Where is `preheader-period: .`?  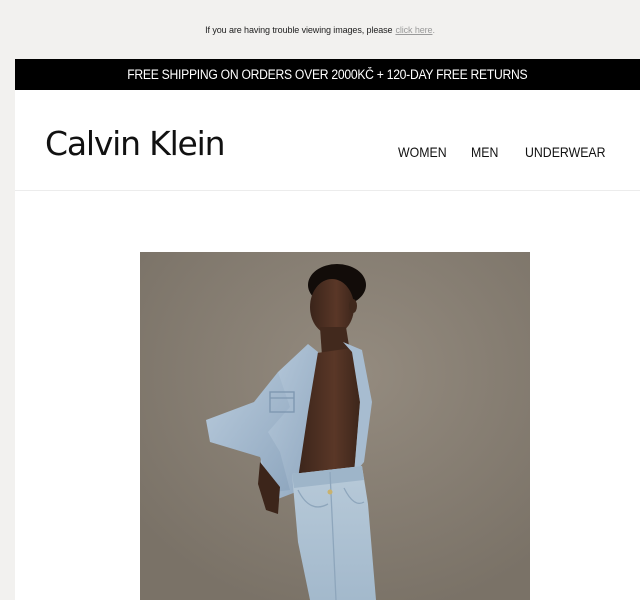
preheader-period: . is located at coordinates (433, 29).